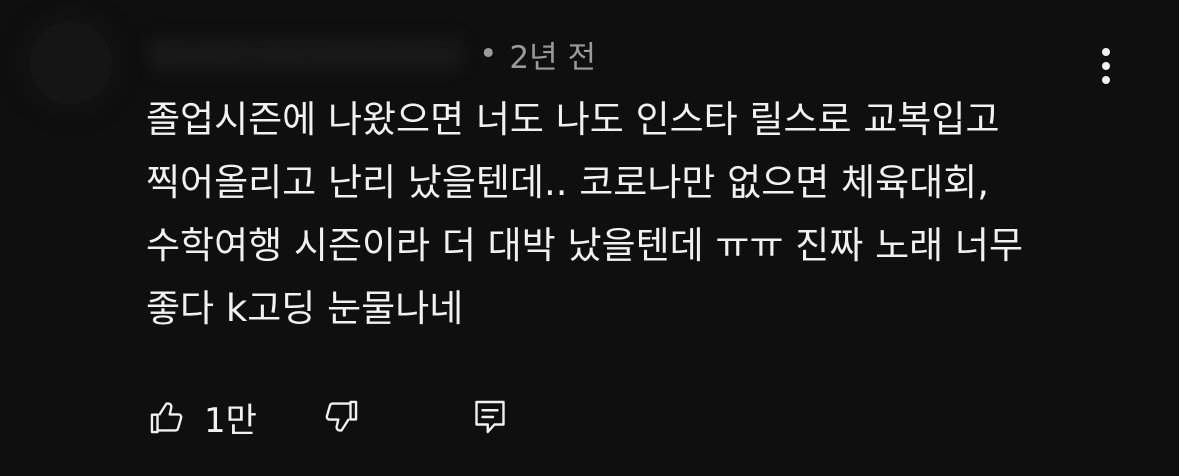 This screenshot has width=1179, height=476. I want to click on like-button, so click(167, 417).